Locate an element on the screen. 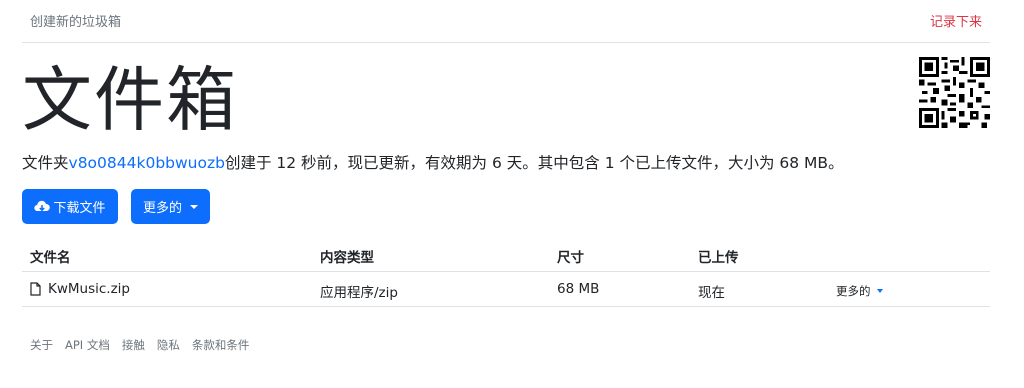 The width and height of the screenshot is (1024, 388). header-filename: 文件名 is located at coordinates (50, 258).